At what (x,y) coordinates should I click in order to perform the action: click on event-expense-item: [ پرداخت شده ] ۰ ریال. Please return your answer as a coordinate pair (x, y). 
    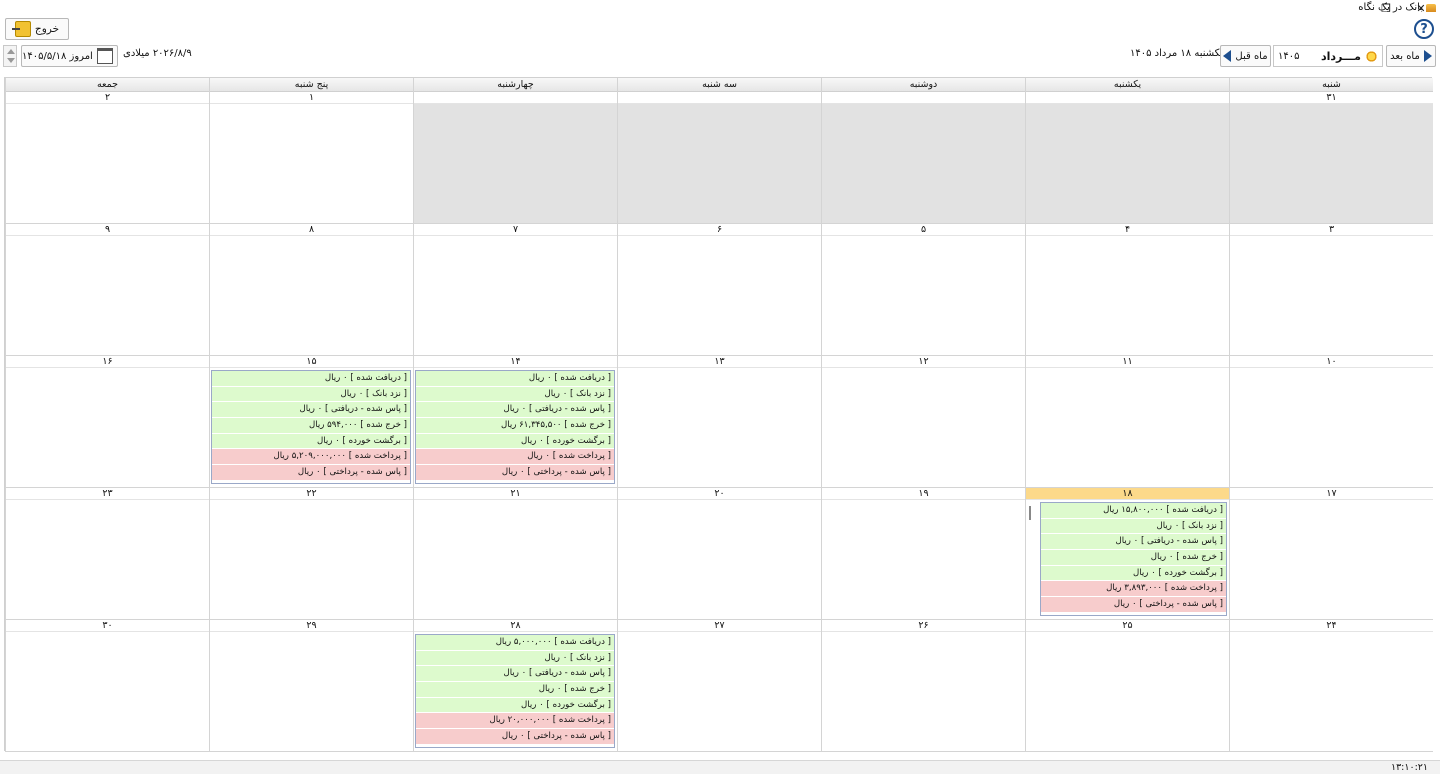
    Looking at the image, I should click on (515, 457).